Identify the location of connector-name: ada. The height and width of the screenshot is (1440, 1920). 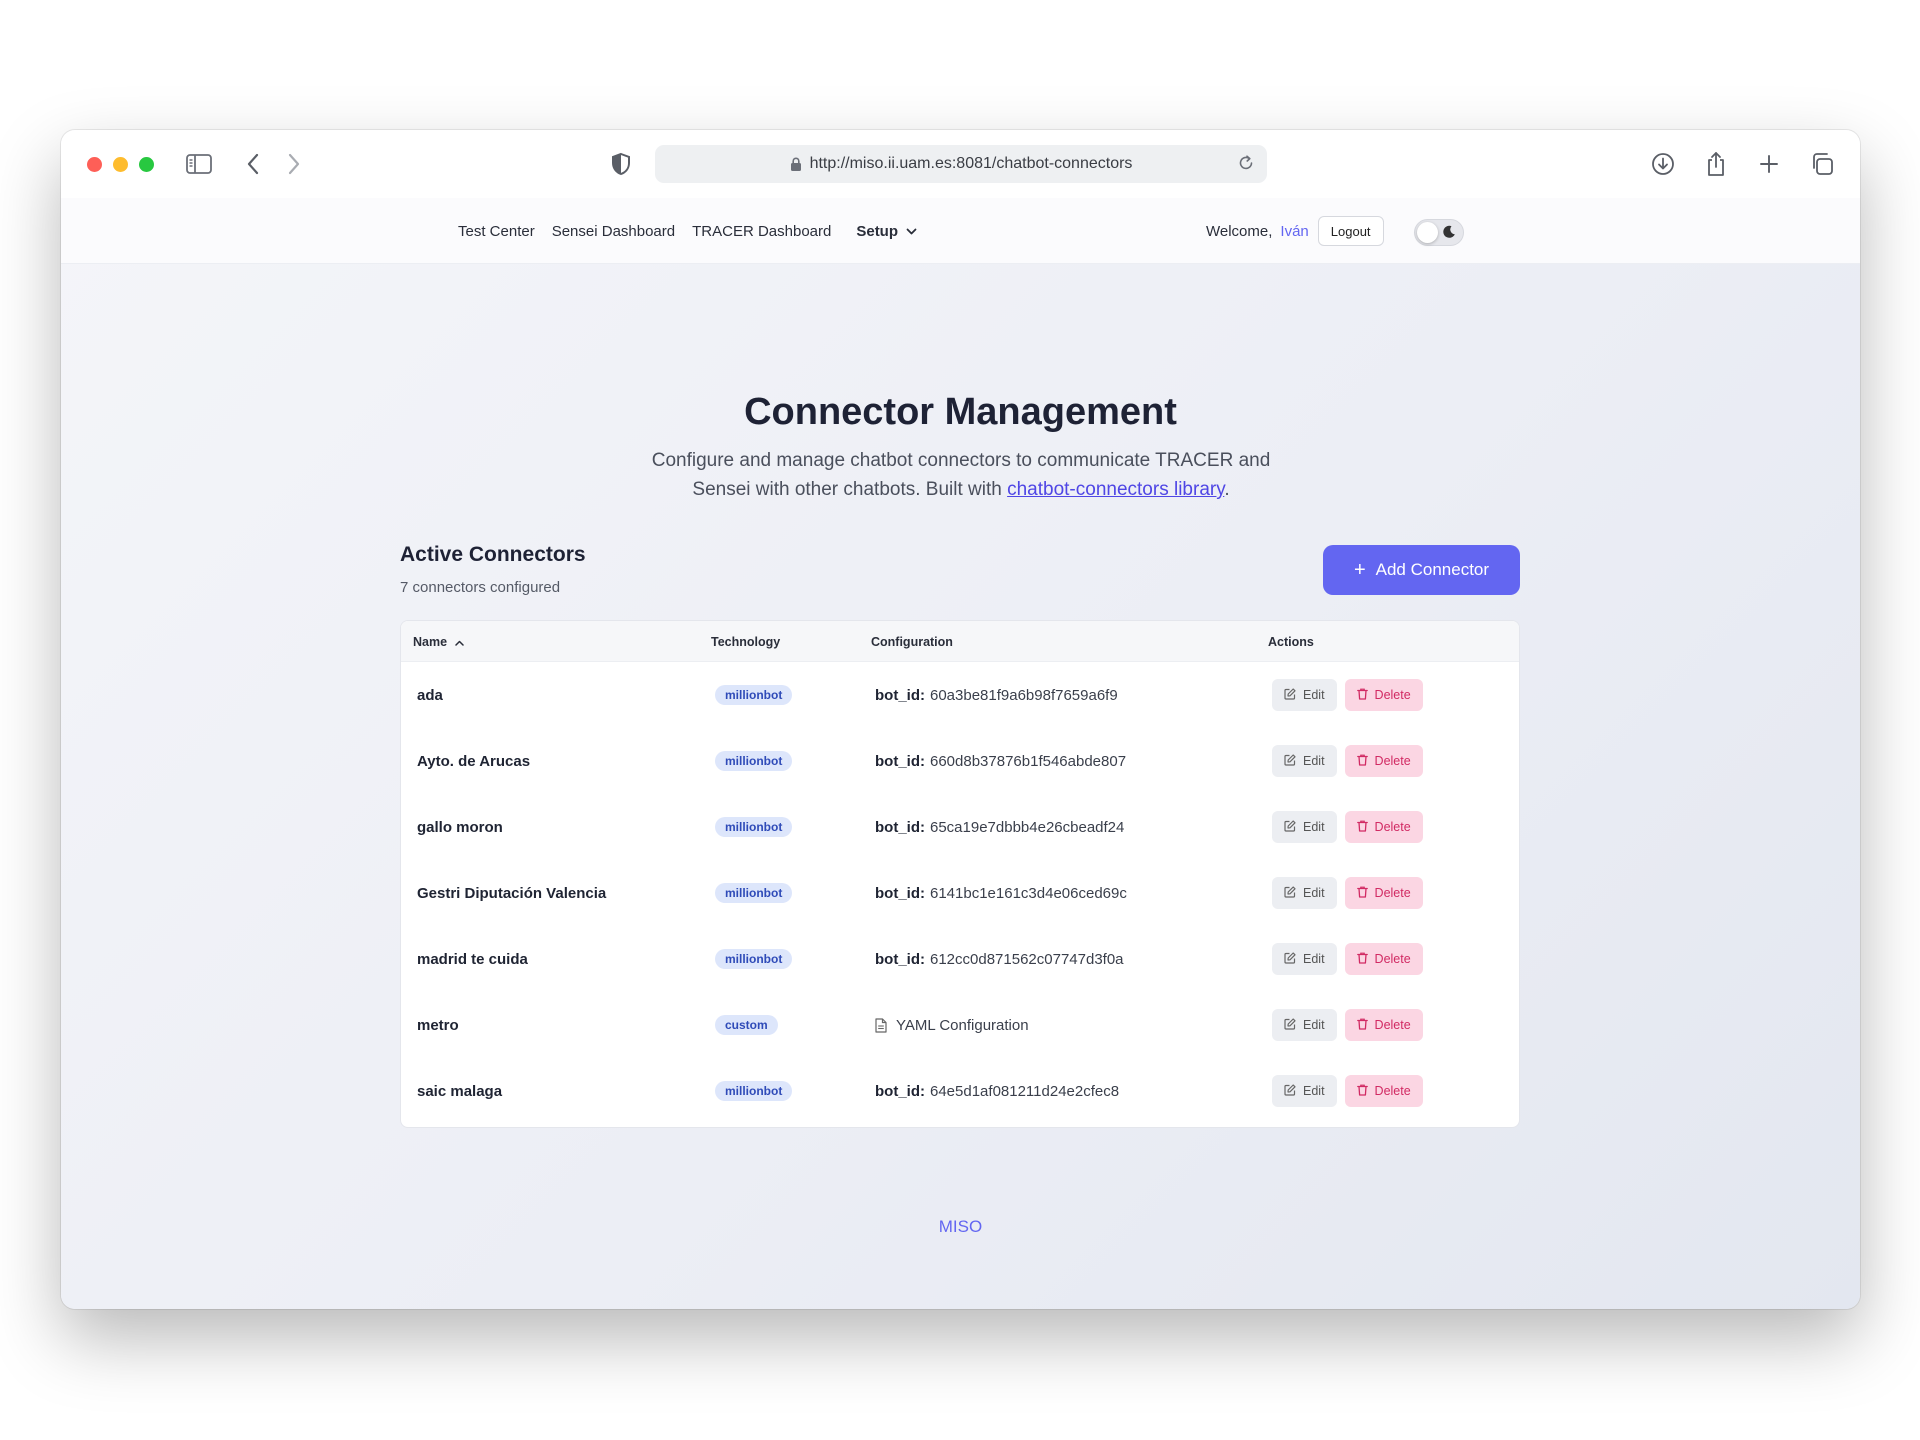
(430, 695).